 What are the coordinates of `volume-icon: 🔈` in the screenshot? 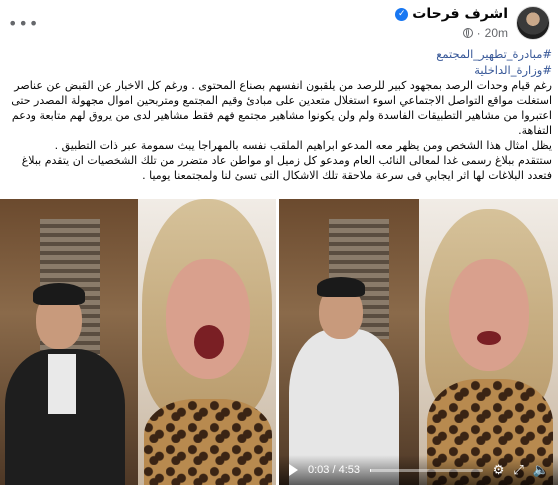 It's located at (541, 470).